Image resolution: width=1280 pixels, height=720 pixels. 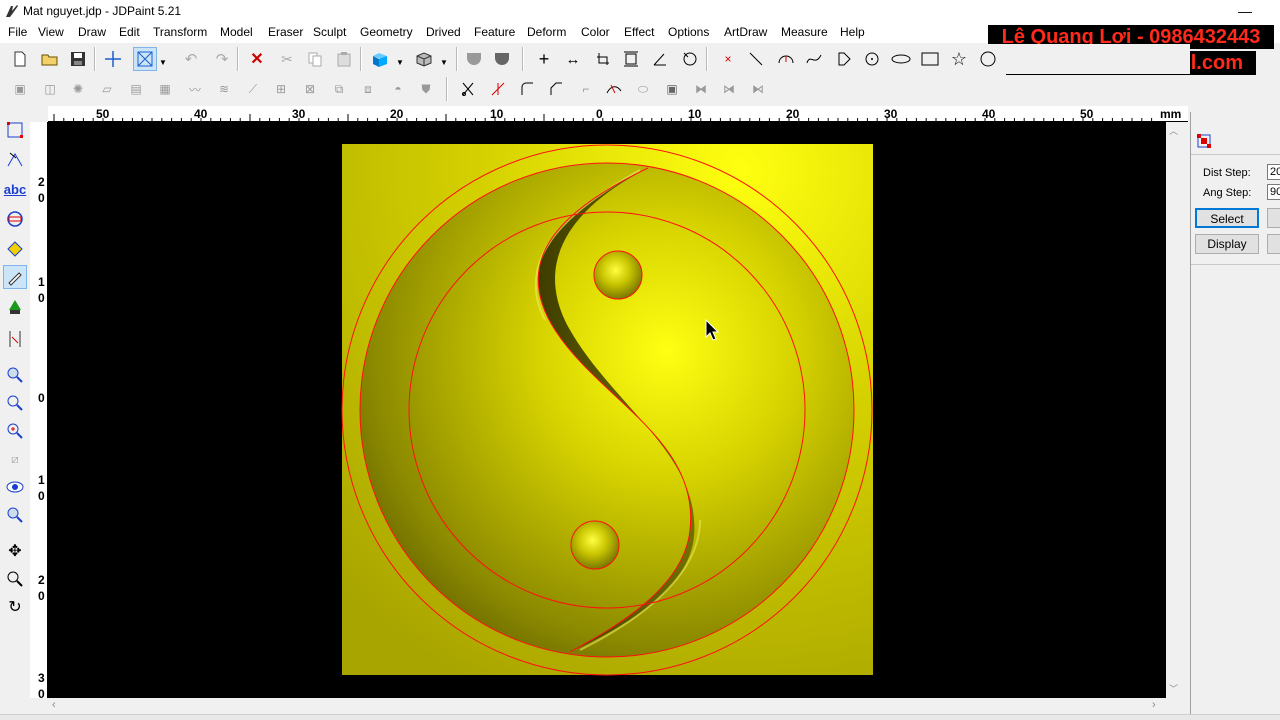 What do you see at coordinates (136, 89) in the screenshot?
I see `array-icon: ▤` at bounding box center [136, 89].